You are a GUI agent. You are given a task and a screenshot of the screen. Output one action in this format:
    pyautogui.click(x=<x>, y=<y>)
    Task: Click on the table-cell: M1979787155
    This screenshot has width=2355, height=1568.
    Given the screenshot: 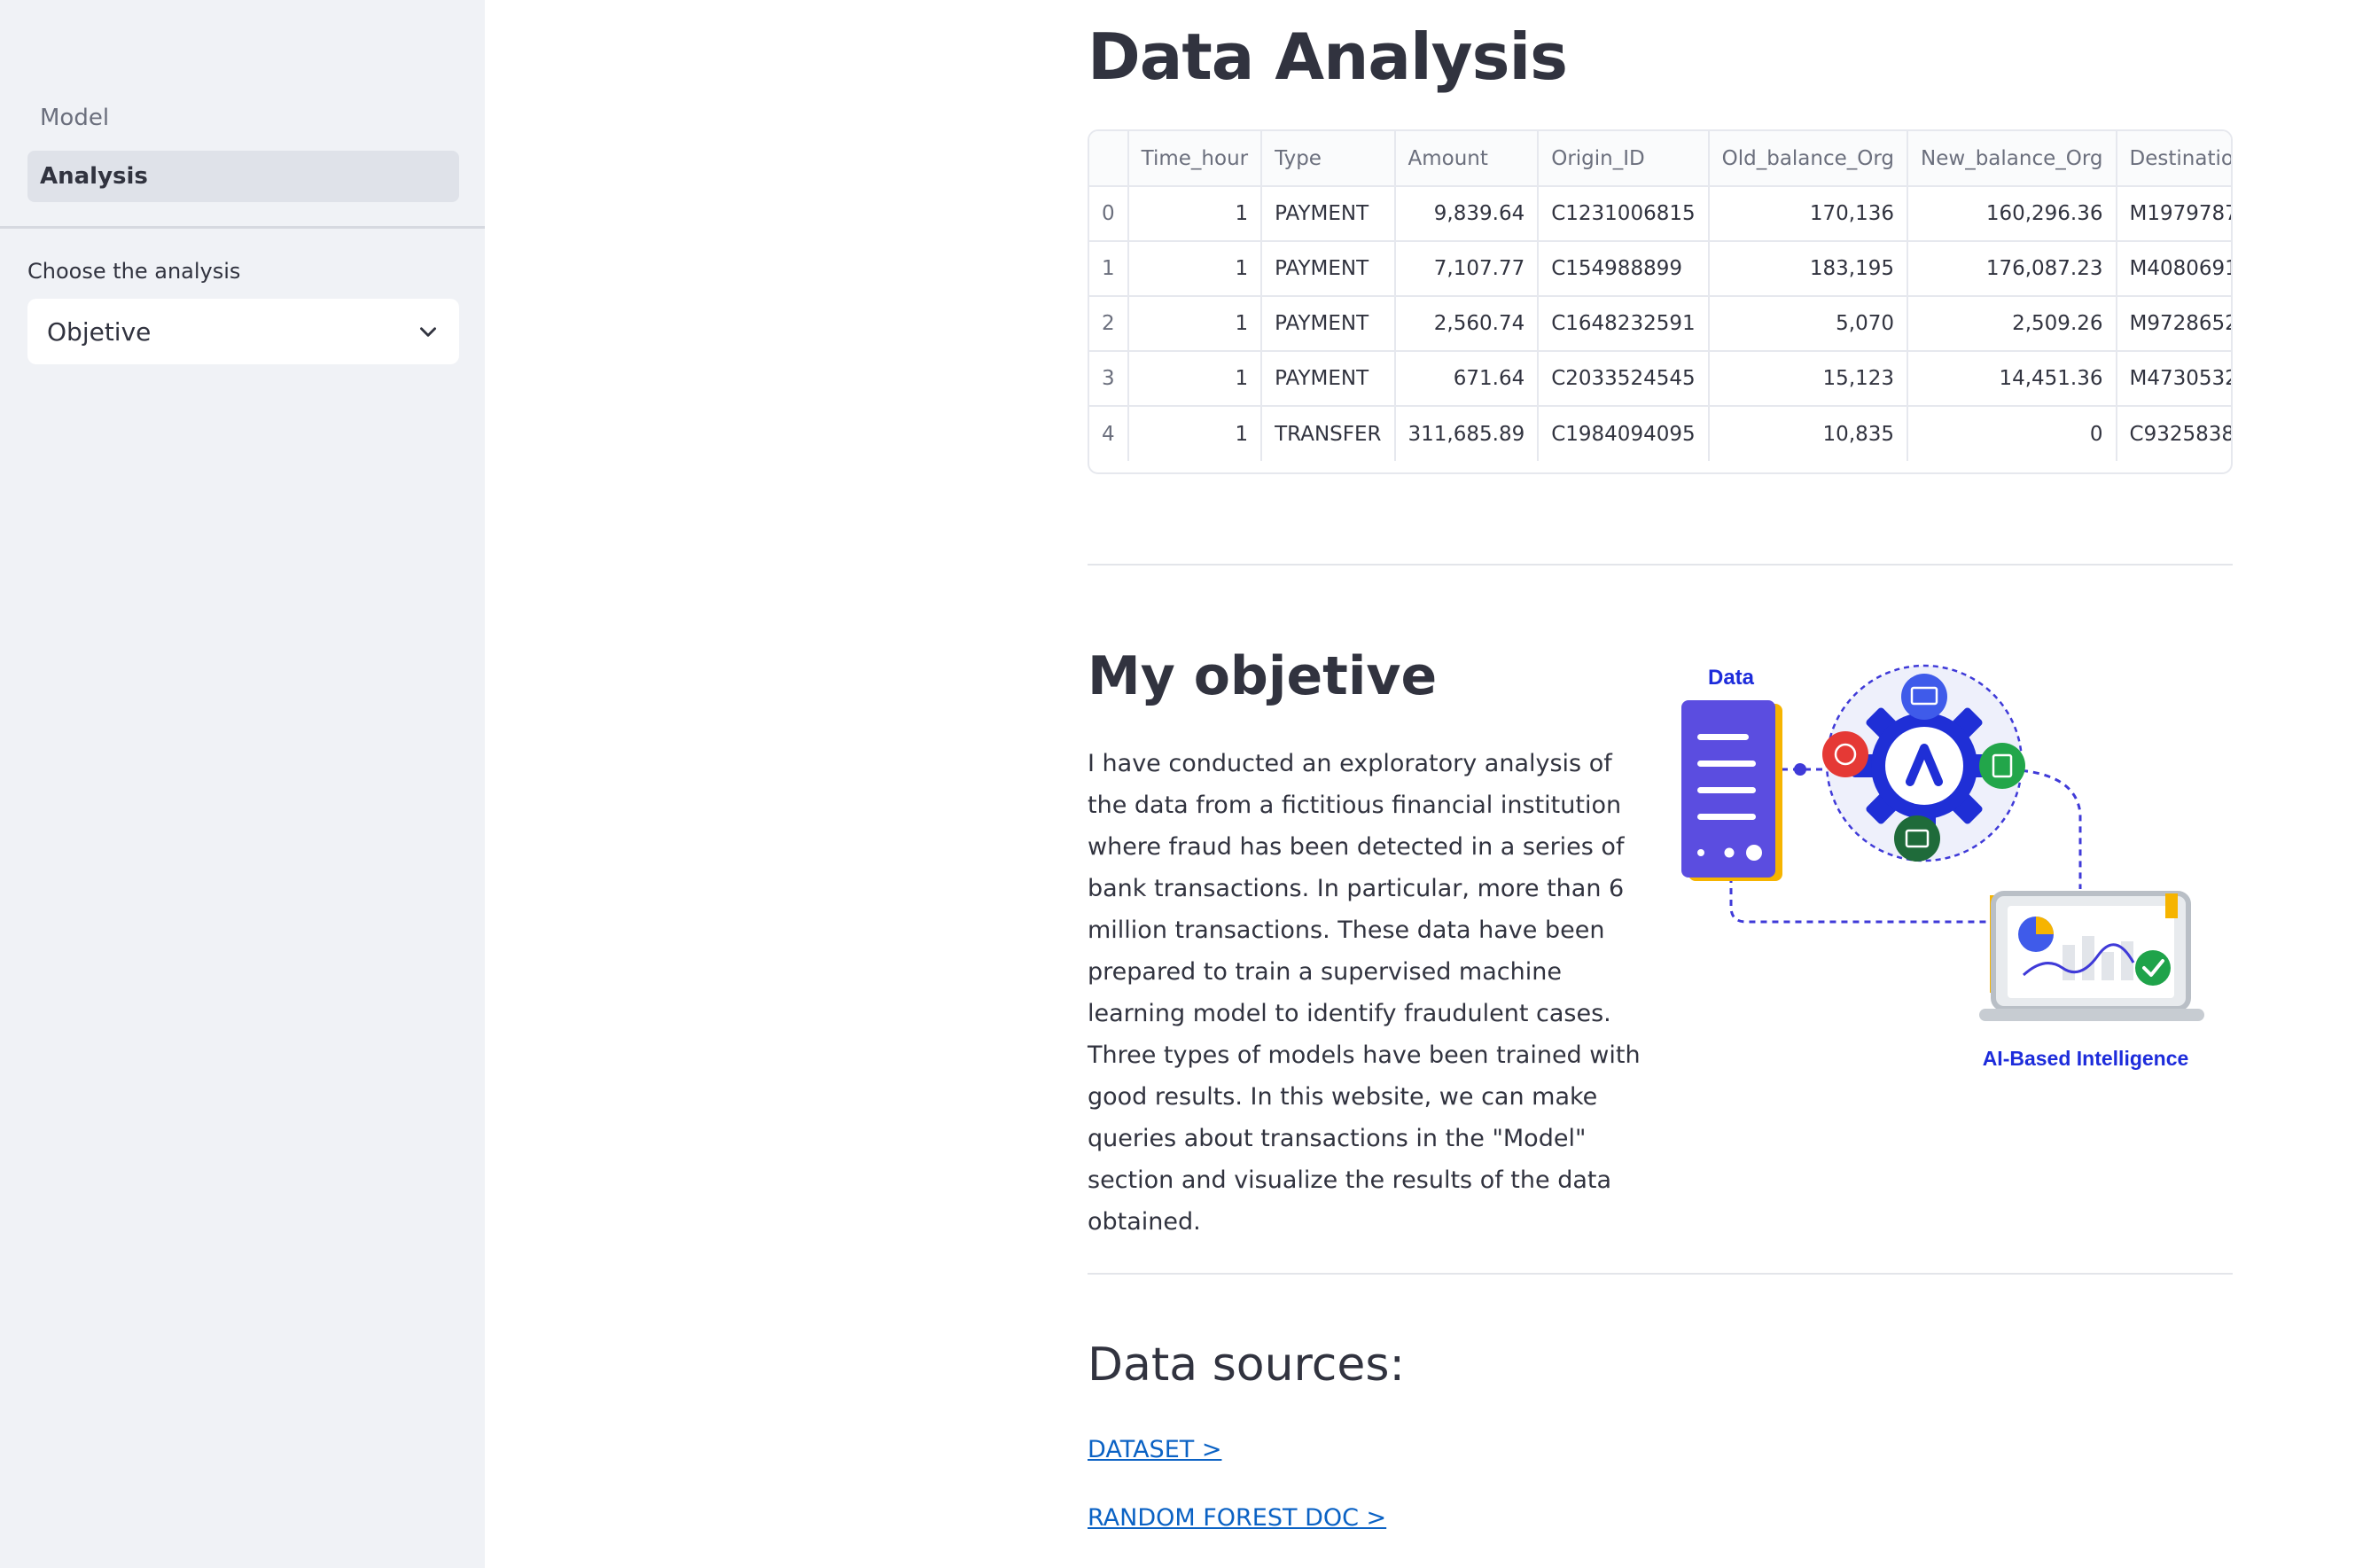 What is the action you would take?
    pyautogui.click(x=2173, y=214)
    